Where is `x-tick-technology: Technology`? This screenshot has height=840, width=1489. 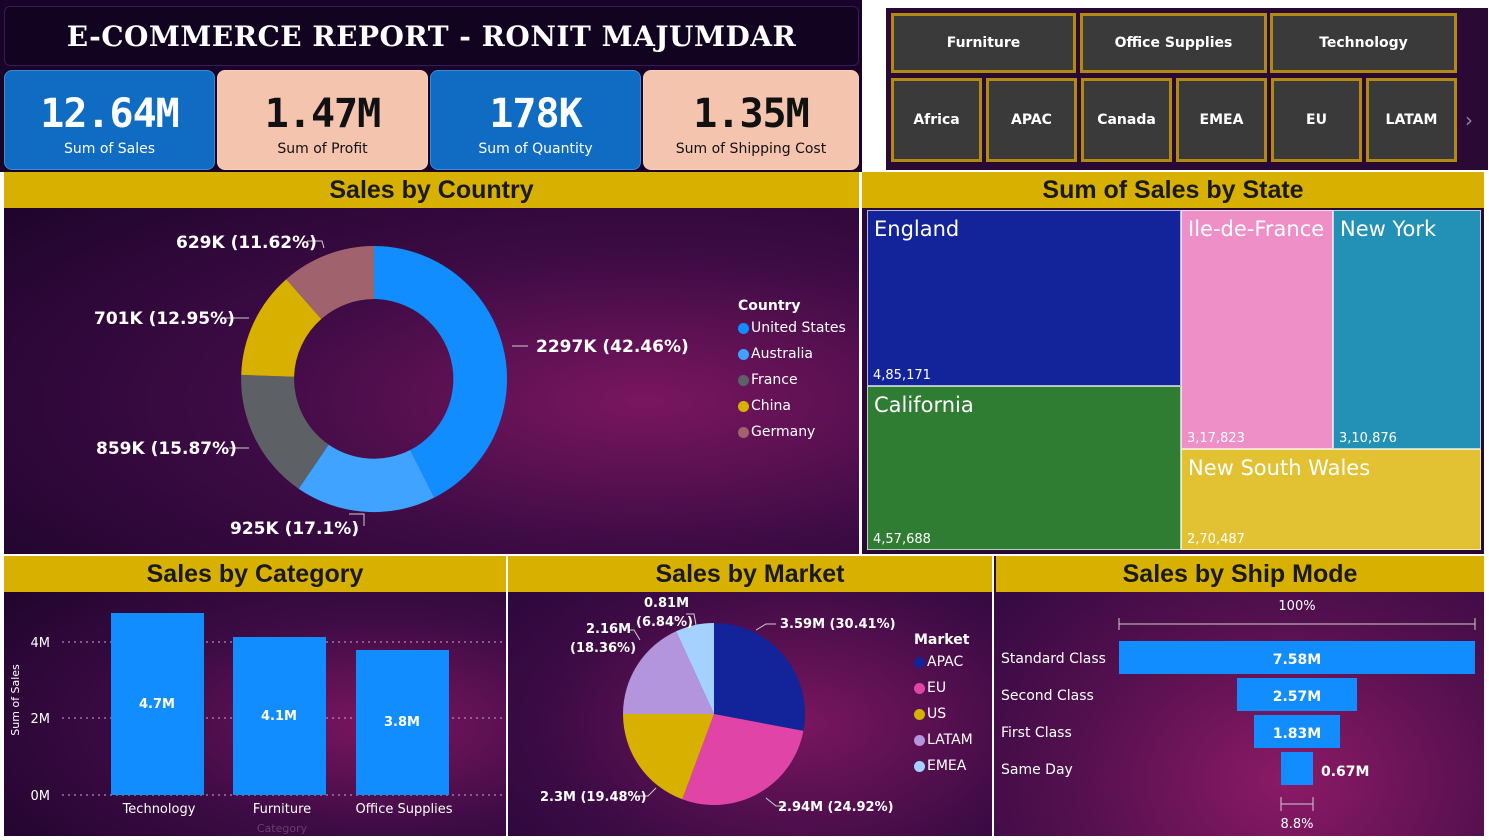
x-tick-technology: Technology is located at coordinates (159, 809).